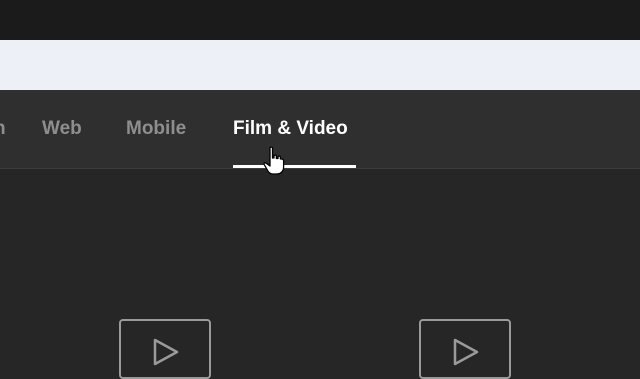 The height and width of the screenshot is (379, 640). What do you see at coordinates (294, 166) in the screenshot?
I see `active-tab-underline` at bounding box center [294, 166].